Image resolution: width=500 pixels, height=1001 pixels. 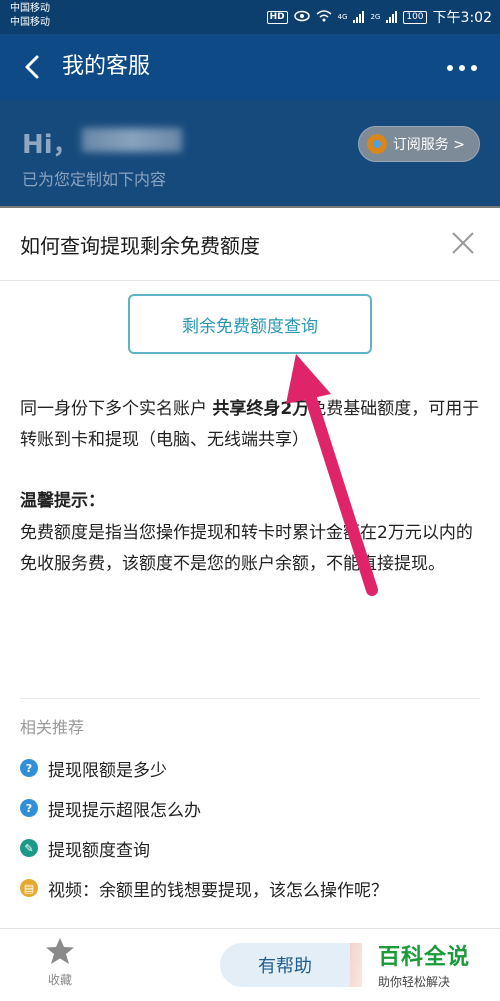 What do you see at coordinates (250, 154) in the screenshot?
I see `greeting-panel: Hi， 已为您定制如下内容 订阅服务 >` at bounding box center [250, 154].